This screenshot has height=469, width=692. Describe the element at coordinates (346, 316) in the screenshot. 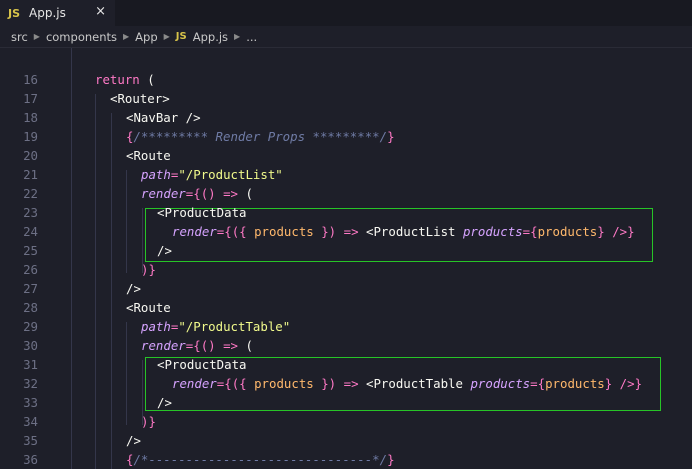

I see `code-line: 29 <Route` at that location.